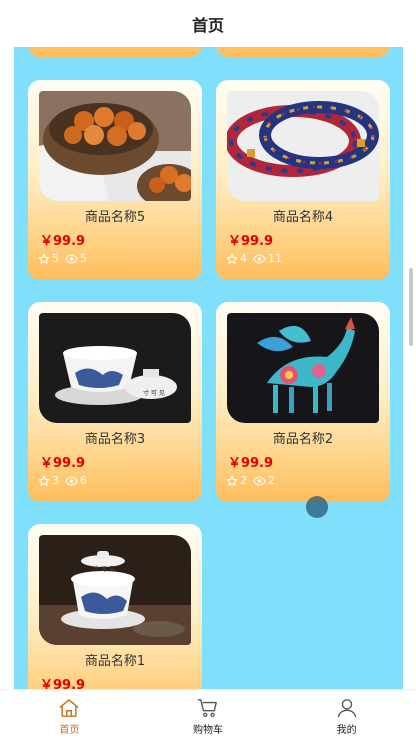  Describe the element at coordinates (55, 480) in the screenshot. I see `star-count: 3` at that location.